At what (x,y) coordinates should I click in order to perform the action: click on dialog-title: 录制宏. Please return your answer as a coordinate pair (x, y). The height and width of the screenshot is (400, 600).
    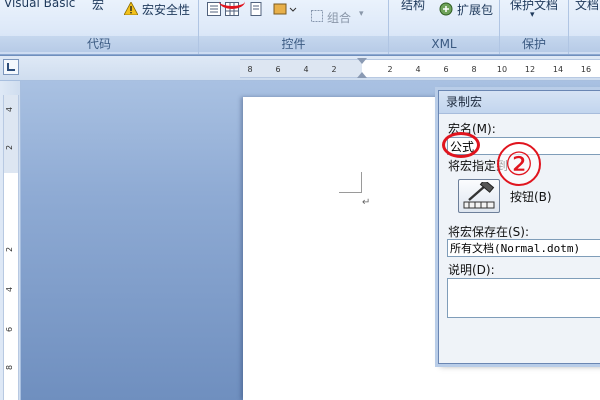
    Looking at the image, I should click on (519, 102).